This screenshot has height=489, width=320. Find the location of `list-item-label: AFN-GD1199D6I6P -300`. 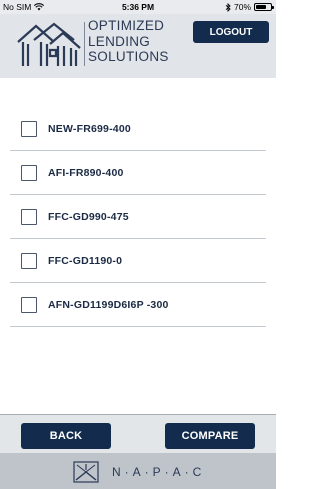

list-item-label: AFN-GD1199D6I6P -300 is located at coordinates (108, 305).